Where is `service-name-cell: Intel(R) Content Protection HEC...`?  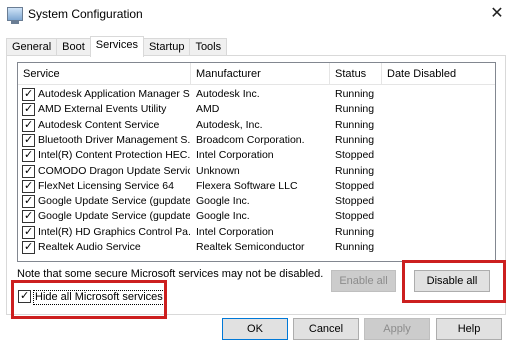
service-name-cell: Intel(R) Content Protection HEC... is located at coordinates (114, 155).